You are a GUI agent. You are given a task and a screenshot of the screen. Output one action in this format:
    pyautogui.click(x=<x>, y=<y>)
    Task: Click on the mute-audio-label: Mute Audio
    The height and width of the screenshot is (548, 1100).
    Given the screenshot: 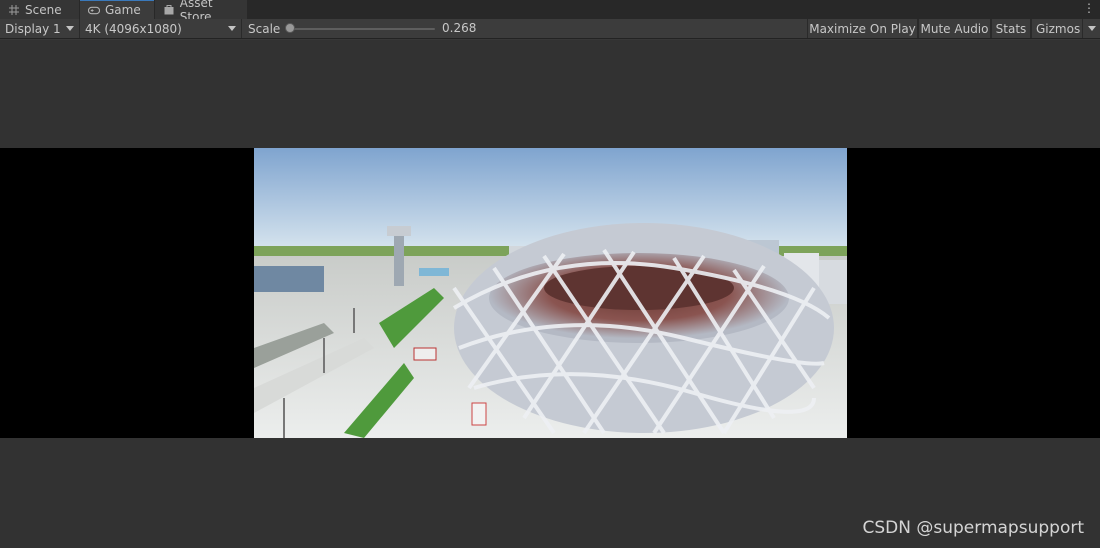 What is the action you would take?
    pyautogui.click(x=954, y=28)
    